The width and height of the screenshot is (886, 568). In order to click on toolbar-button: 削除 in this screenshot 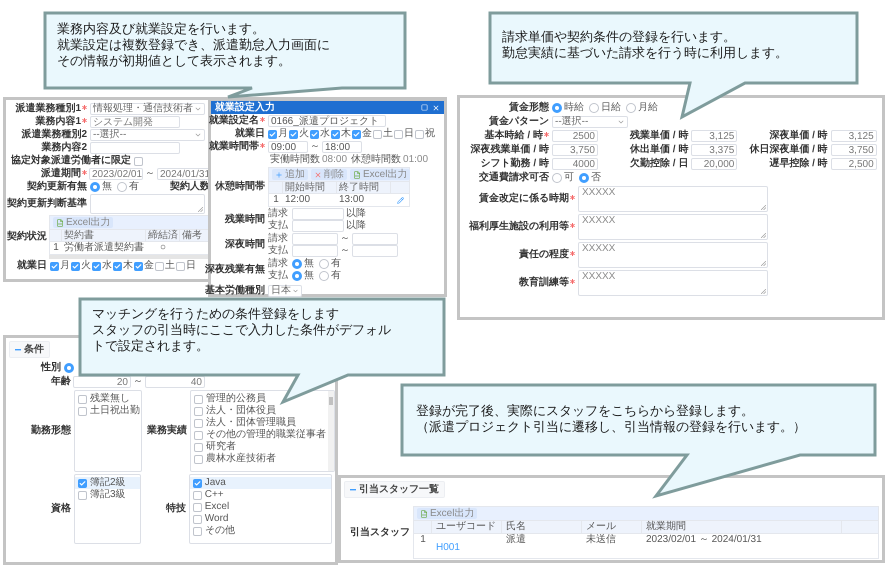, I will do `click(329, 174)`.